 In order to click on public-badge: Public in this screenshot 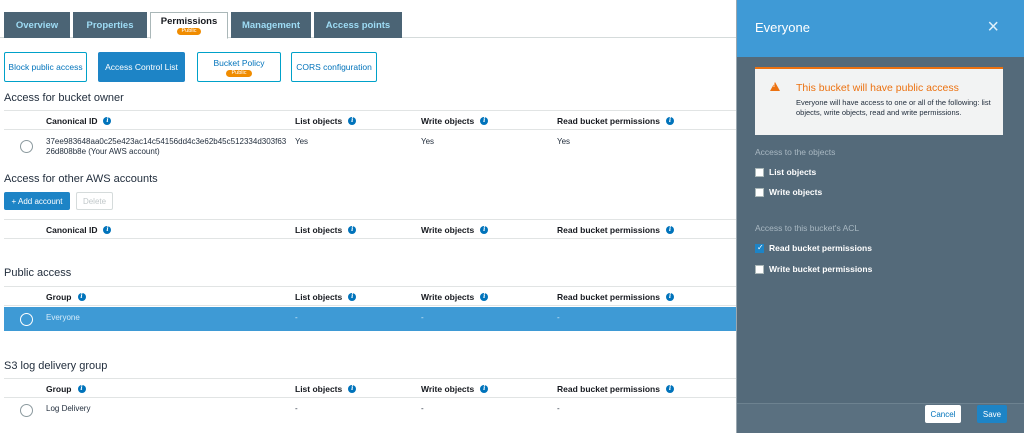, I will do `click(239, 73)`.